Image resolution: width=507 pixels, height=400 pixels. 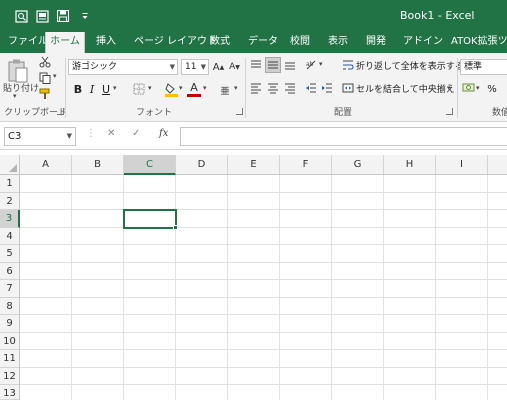 I want to click on column-header-g: G, so click(x=358, y=164).